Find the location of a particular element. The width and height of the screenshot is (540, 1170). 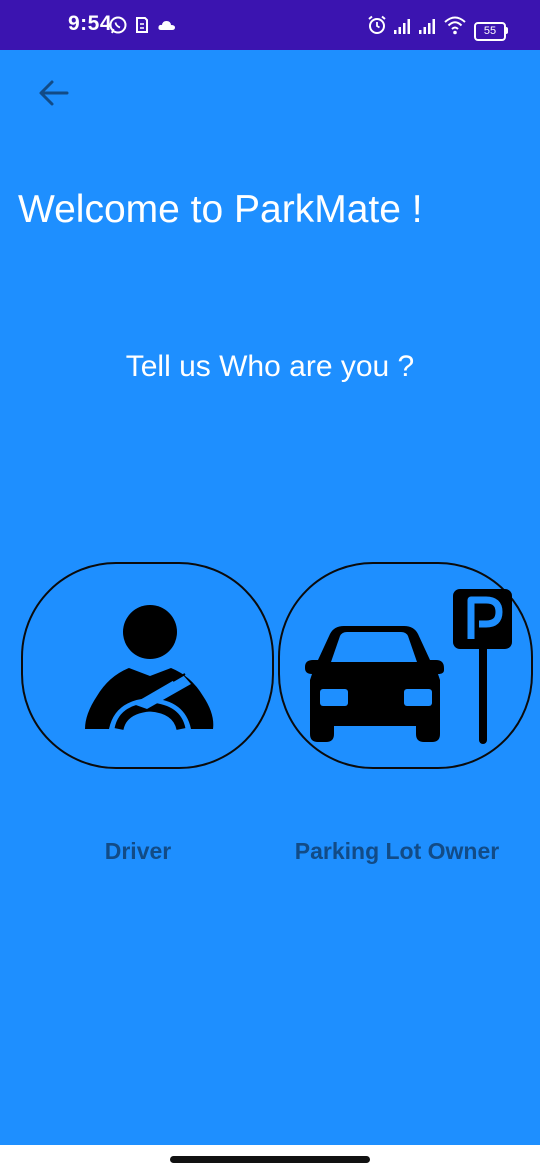

parking-lot-owner-label: Parking Lot Owner is located at coordinates (397, 851).